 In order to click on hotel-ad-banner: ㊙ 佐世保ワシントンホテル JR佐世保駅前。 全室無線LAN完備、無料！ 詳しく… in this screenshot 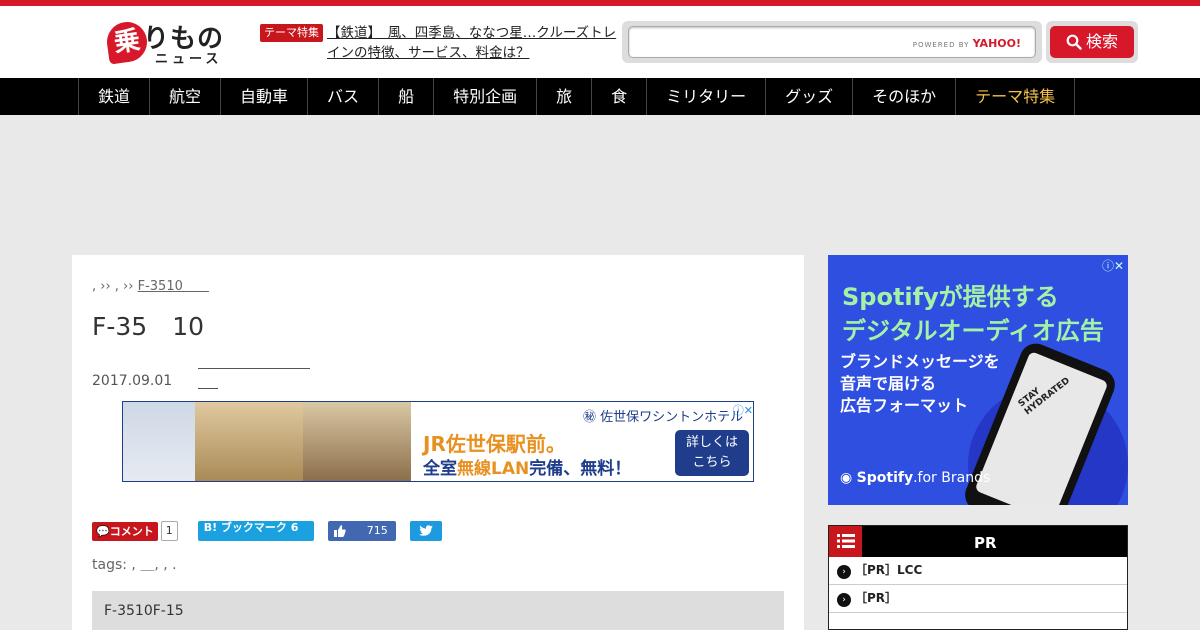, I will do `click(438, 441)`.